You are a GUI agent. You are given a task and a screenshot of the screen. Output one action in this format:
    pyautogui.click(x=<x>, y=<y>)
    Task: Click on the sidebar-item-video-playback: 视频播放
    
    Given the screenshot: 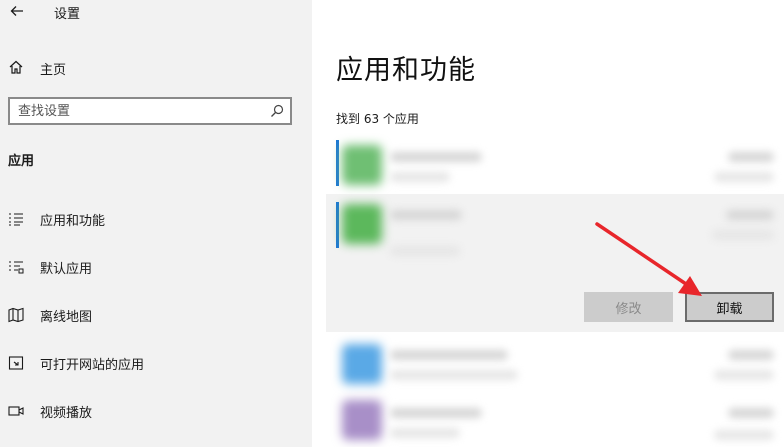 What is the action you would take?
    pyautogui.click(x=156, y=411)
    